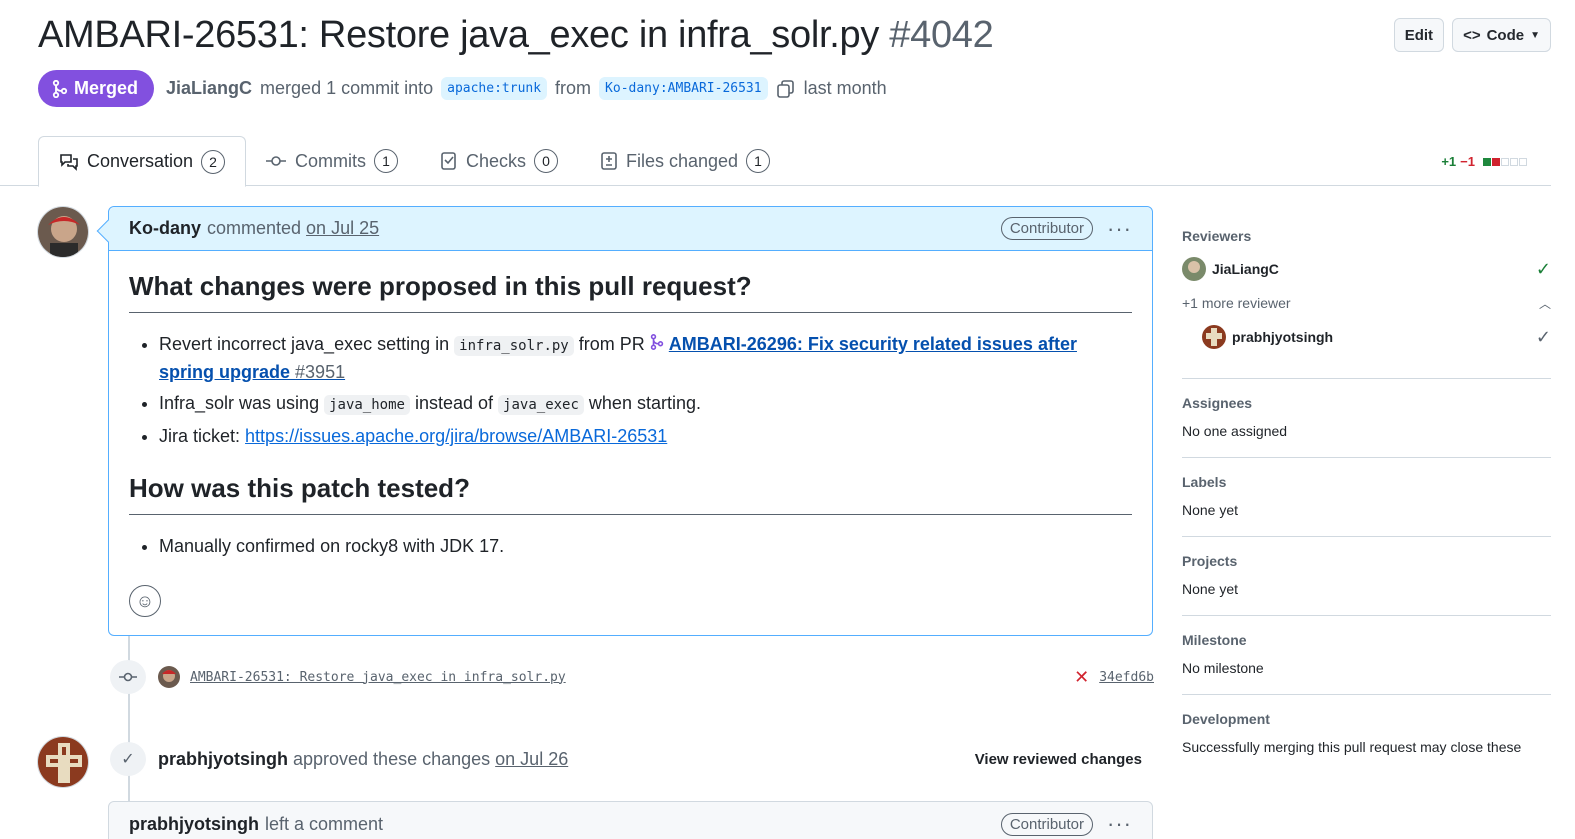 The image size is (1575, 839). Describe the element at coordinates (1504, 161) in the screenshot. I see `diffstat-bar` at that location.